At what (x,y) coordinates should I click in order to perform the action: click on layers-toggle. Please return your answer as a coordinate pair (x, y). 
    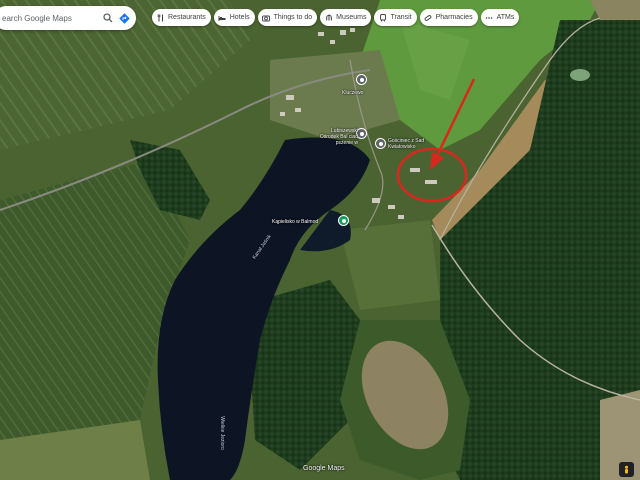
    Looking at the image, I should click on (626, 469).